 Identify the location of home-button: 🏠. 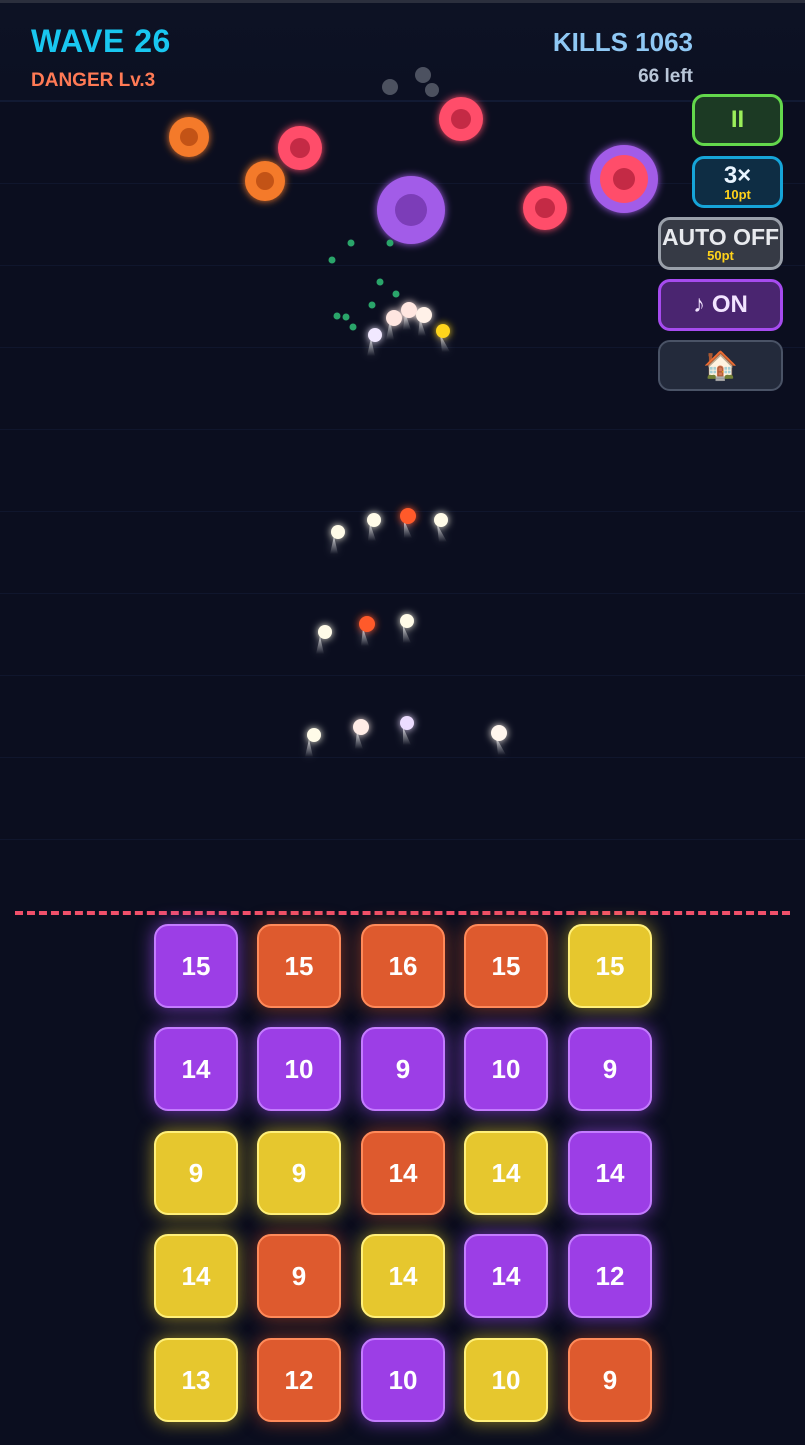
(720, 365).